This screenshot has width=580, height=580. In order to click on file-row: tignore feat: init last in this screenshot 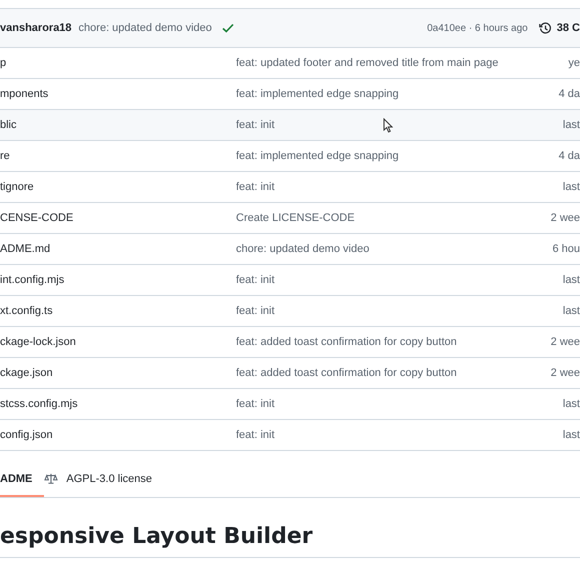, I will do `click(290, 187)`.